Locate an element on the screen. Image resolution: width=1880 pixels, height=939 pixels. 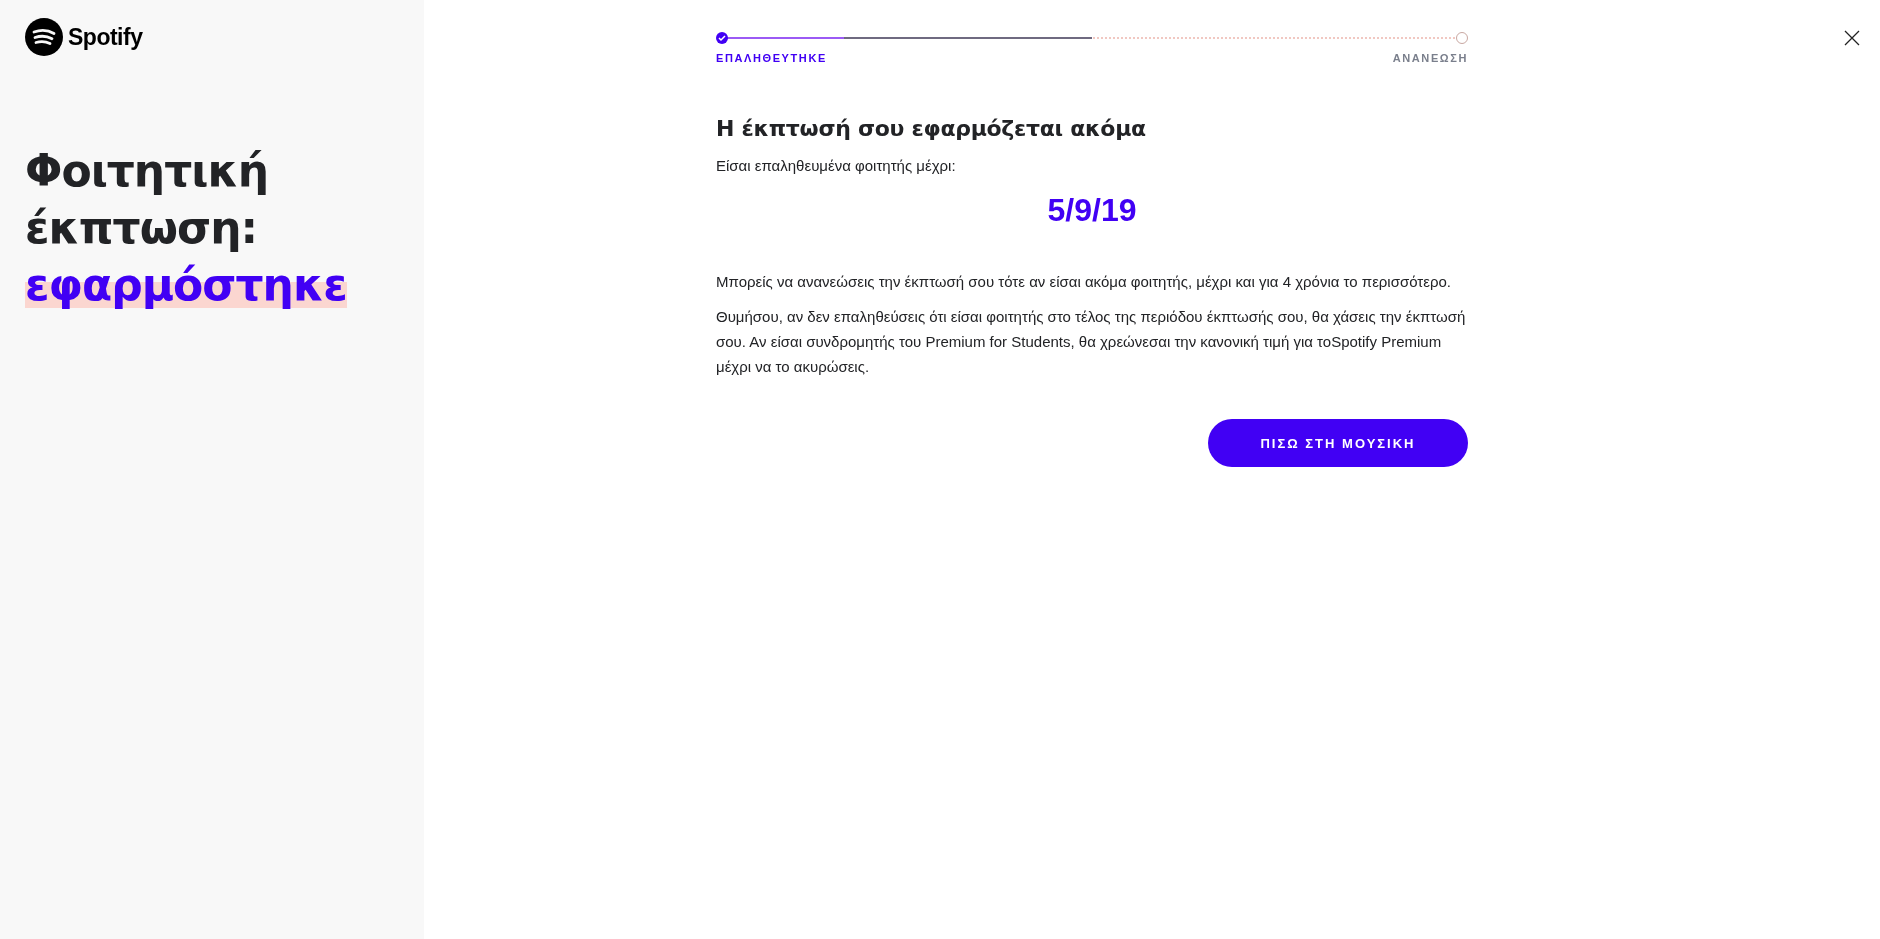
heading: Η έκπτωσή σου εφαρμόζεται ακόμα is located at coordinates (931, 128).